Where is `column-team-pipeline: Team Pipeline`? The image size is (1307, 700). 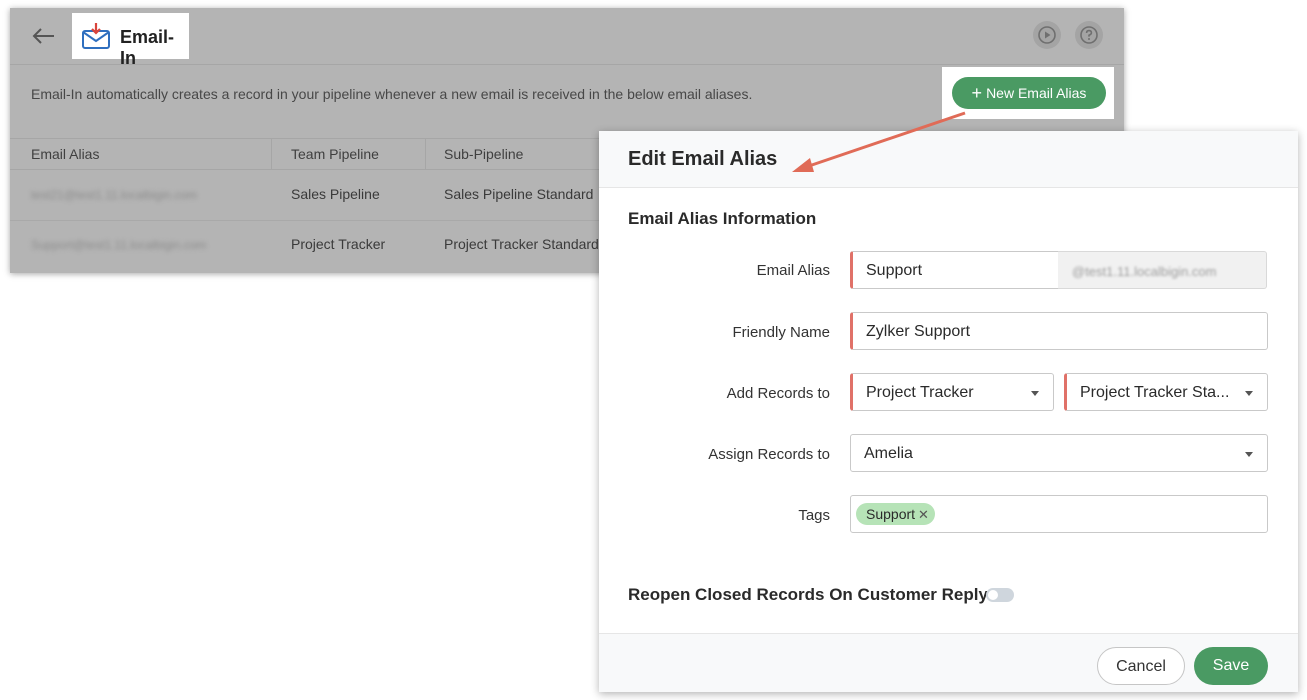
column-team-pipeline: Team Pipeline is located at coordinates (335, 154).